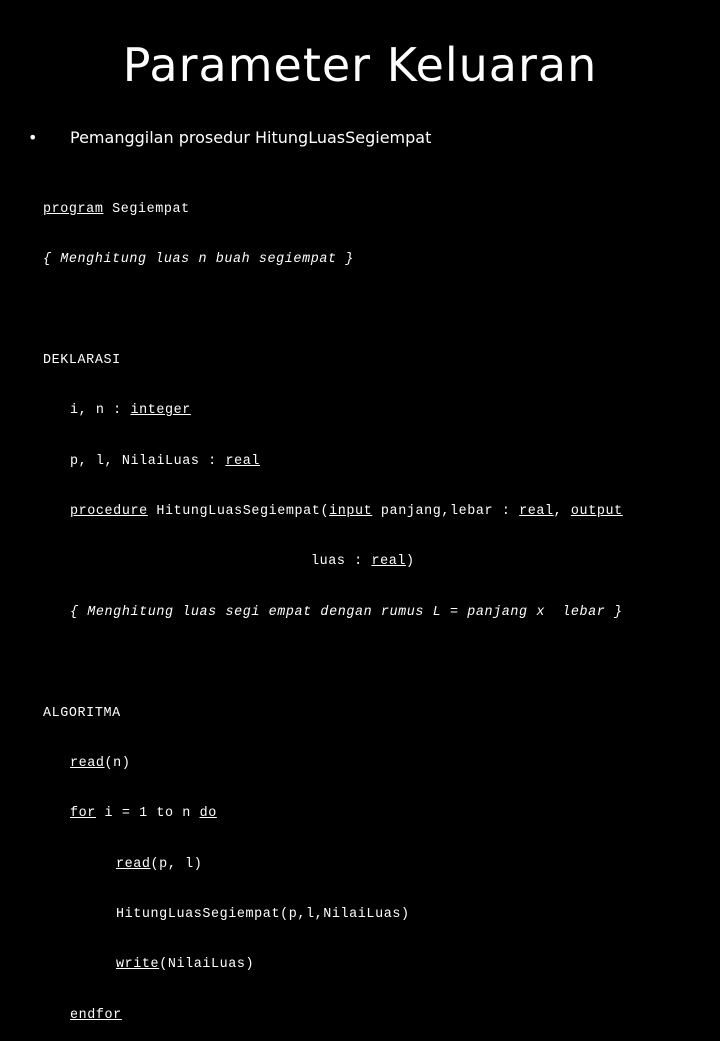 The height and width of the screenshot is (1041, 720). Describe the element at coordinates (109, 511) in the screenshot. I see `keyword-procedure: procedure` at that location.